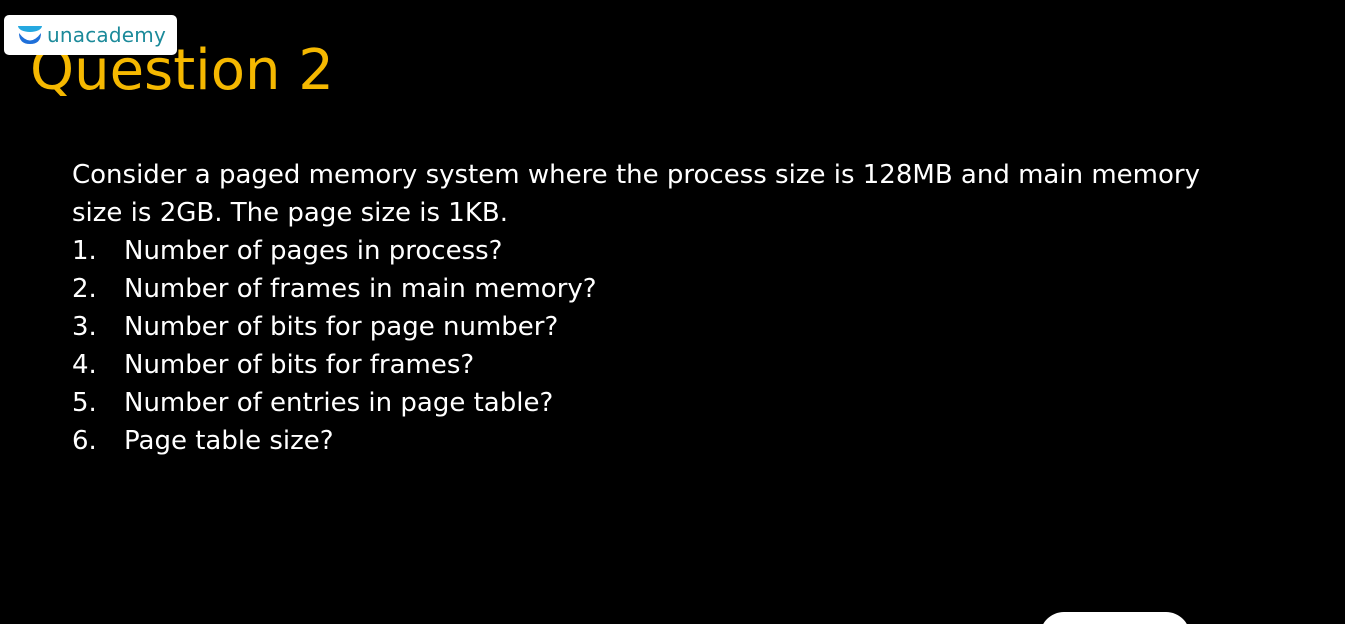 The width and height of the screenshot is (1345, 629). Describe the element at coordinates (360, 289) in the screenshot. I see `list-item-text: Number of frames in main memory?` at that location.